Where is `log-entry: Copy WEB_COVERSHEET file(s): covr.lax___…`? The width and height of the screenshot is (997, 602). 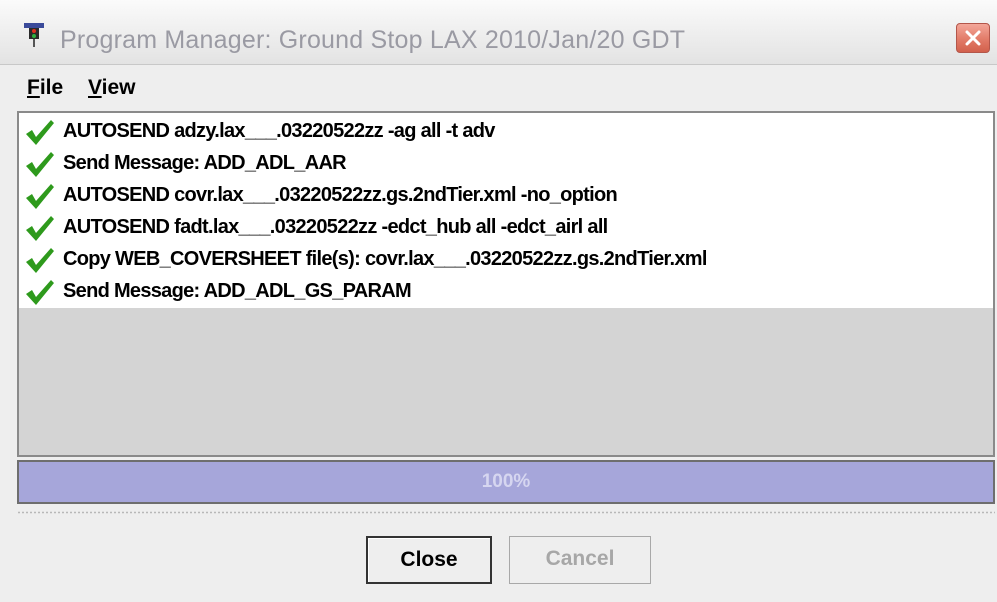
log-entry: Copy WEB_COVERSHEET file(s): covr.lax___… is located at coordinates (506, 260).